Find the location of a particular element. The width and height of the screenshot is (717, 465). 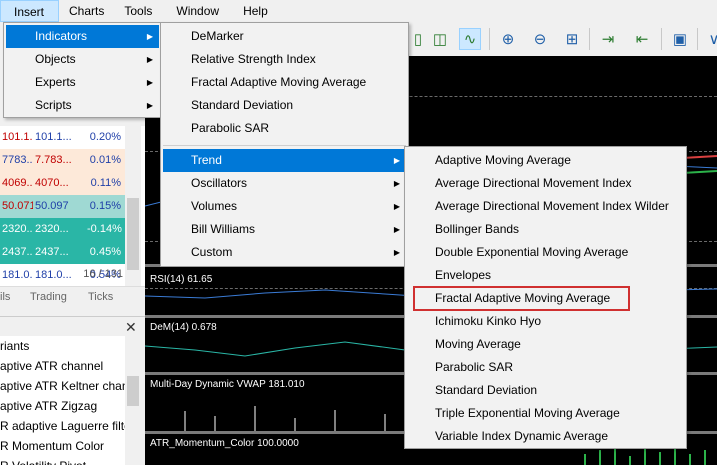

menu-item-trend-indicator: Triple Exponential Moving Average is located at coordinates (545, 413).